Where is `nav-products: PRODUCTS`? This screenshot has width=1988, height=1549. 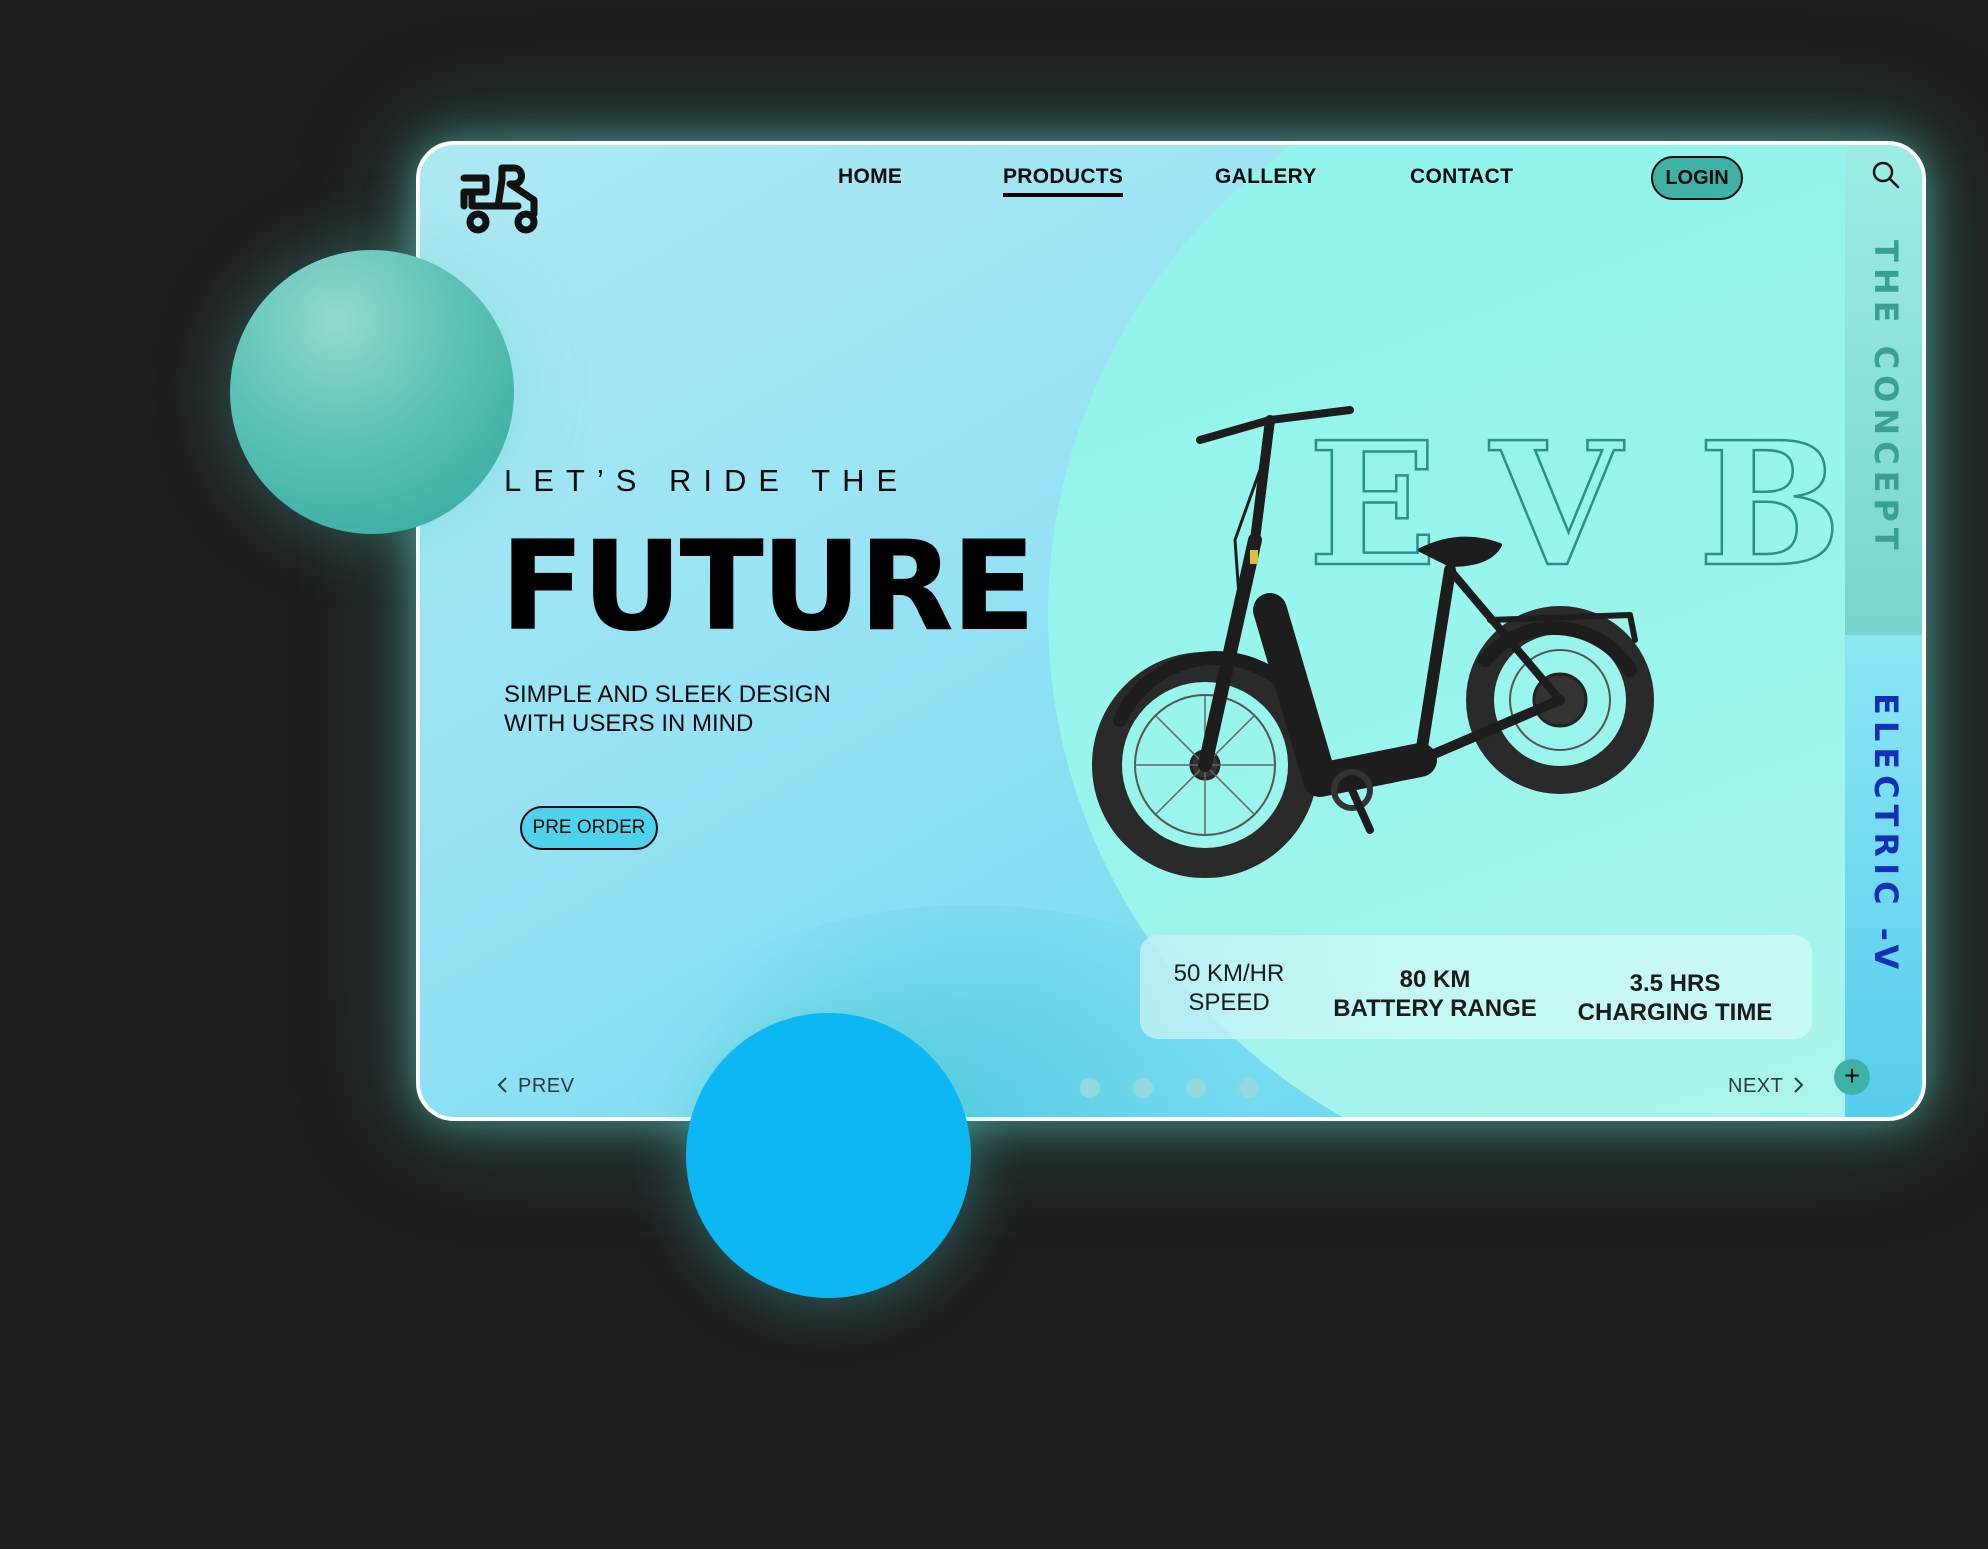
nav-products: PRODUCTS is located at coordinates (1063, 181).